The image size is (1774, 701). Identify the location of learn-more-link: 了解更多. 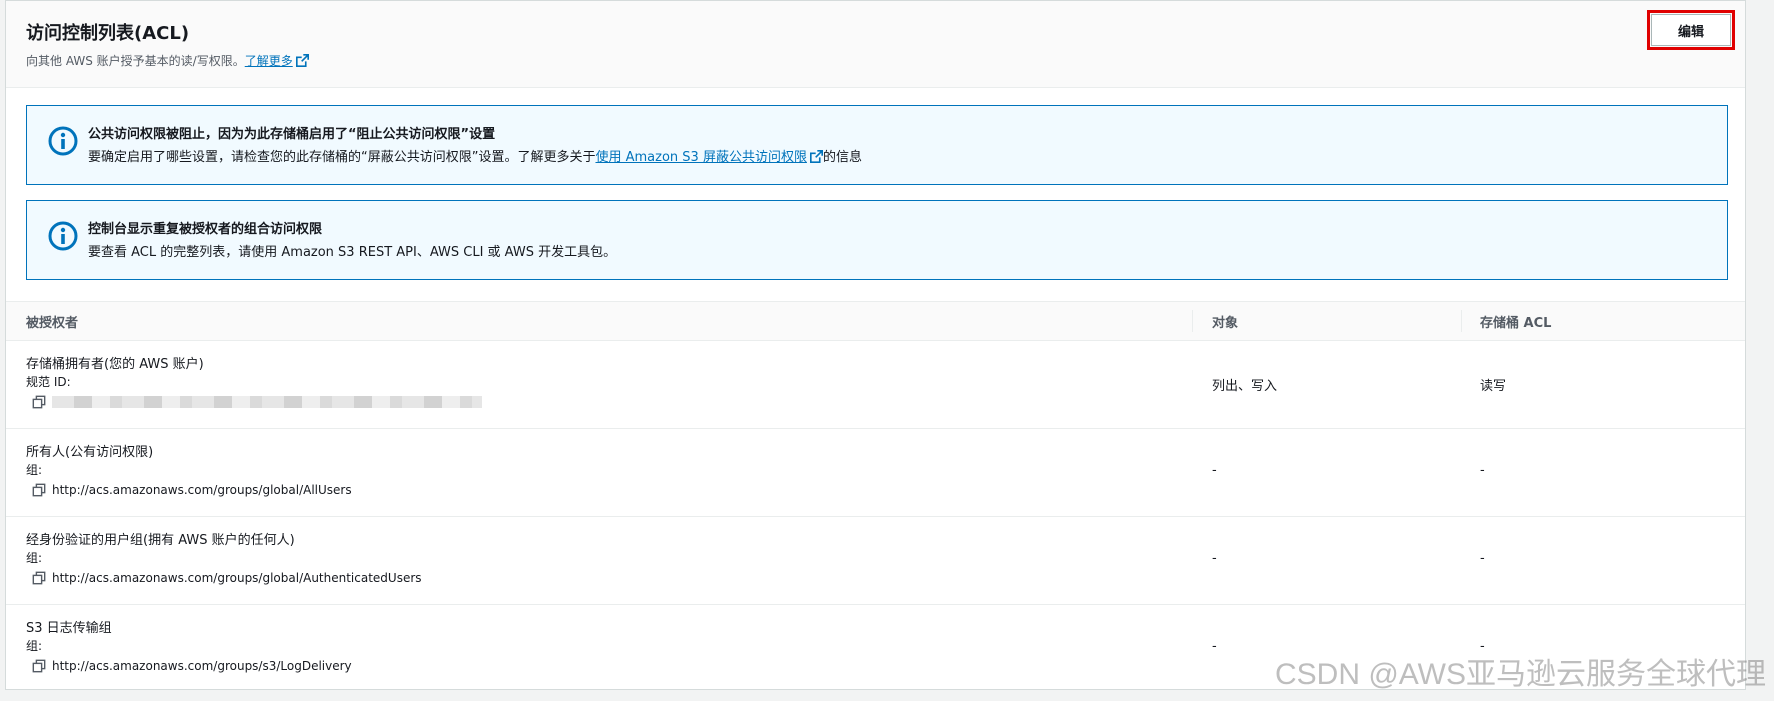
(277, 61).